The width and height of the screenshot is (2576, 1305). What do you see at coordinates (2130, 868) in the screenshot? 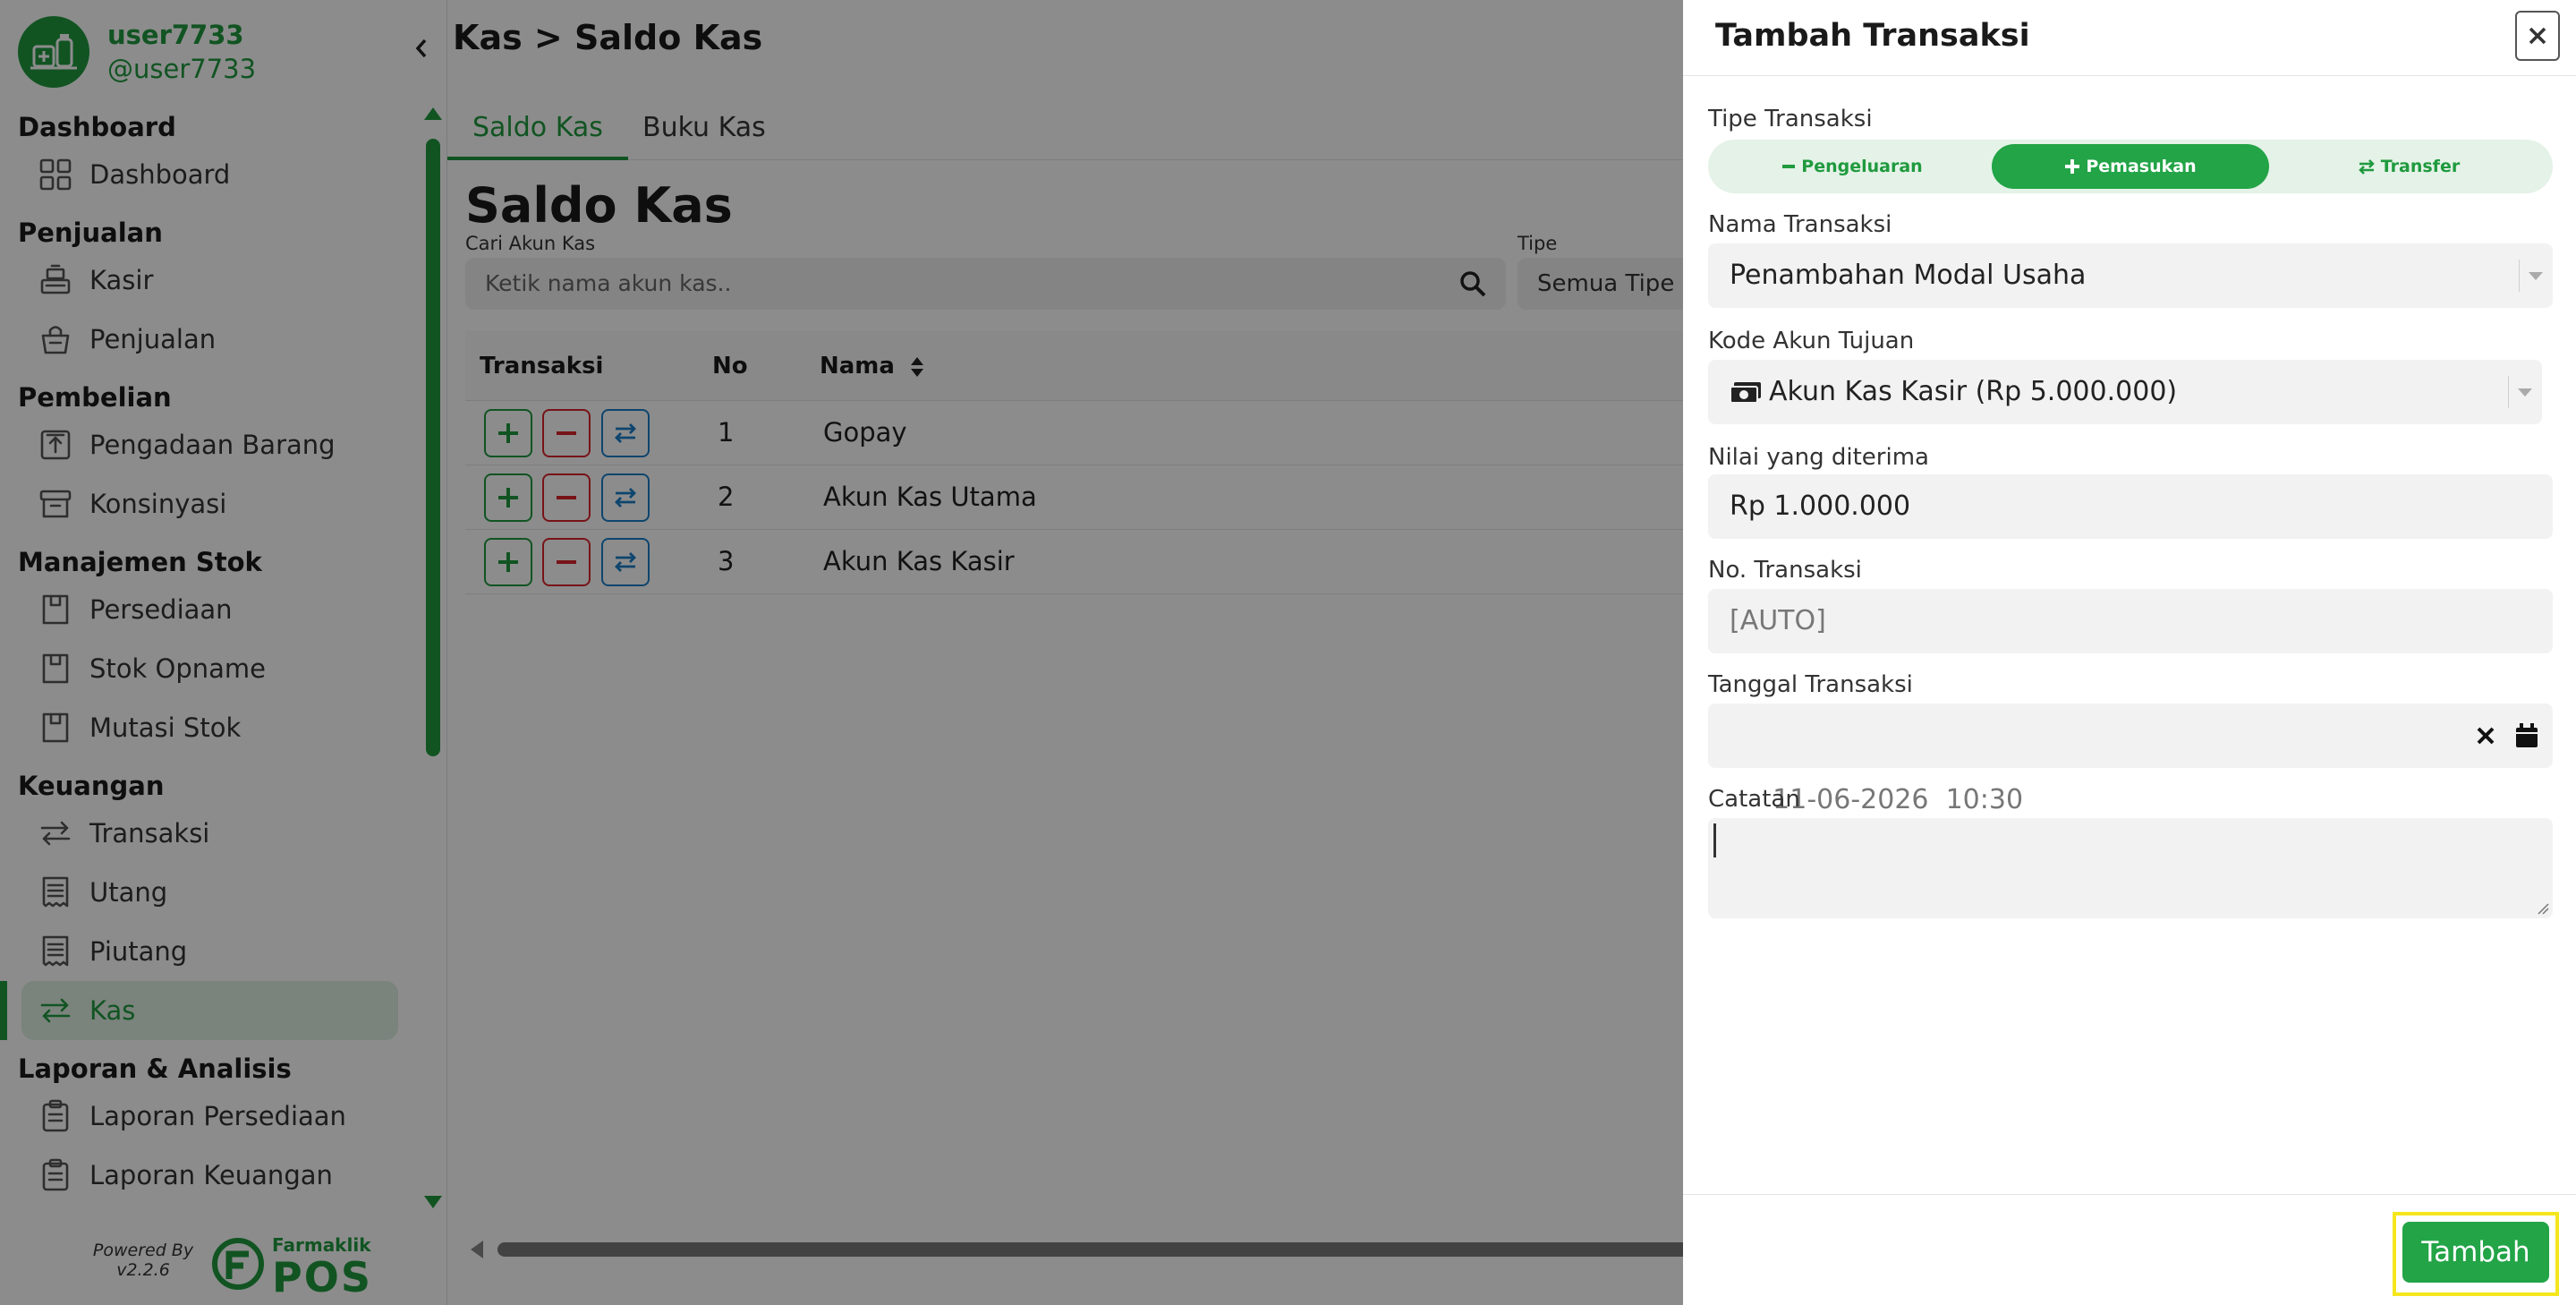
I see `note-textarea` at bounding box center [2130, 868].